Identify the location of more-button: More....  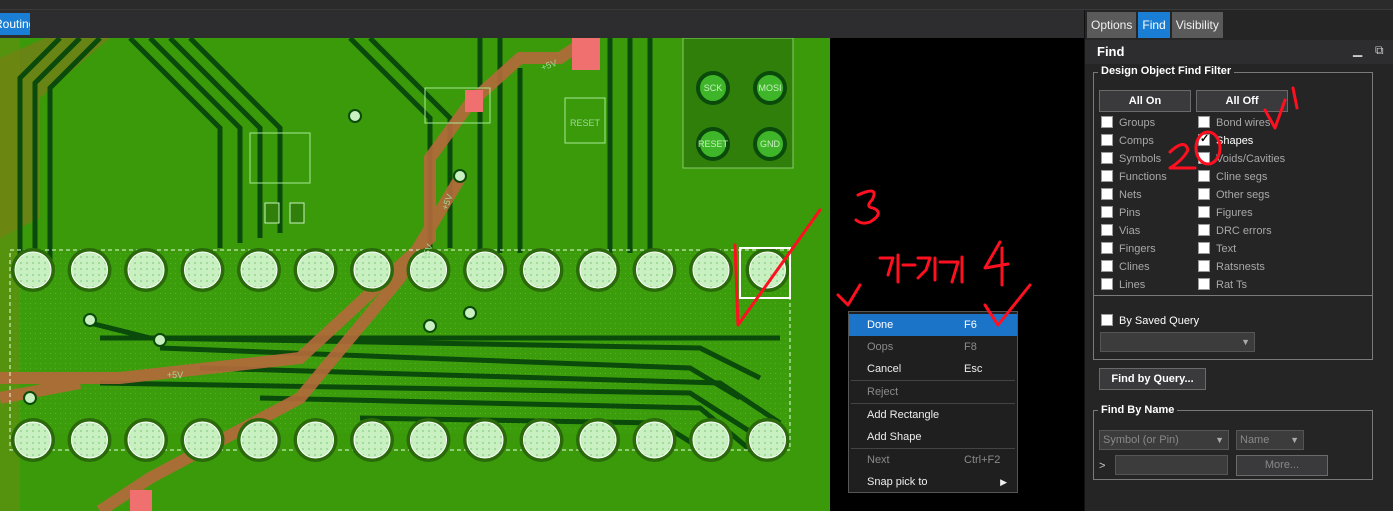
(1282, 465).